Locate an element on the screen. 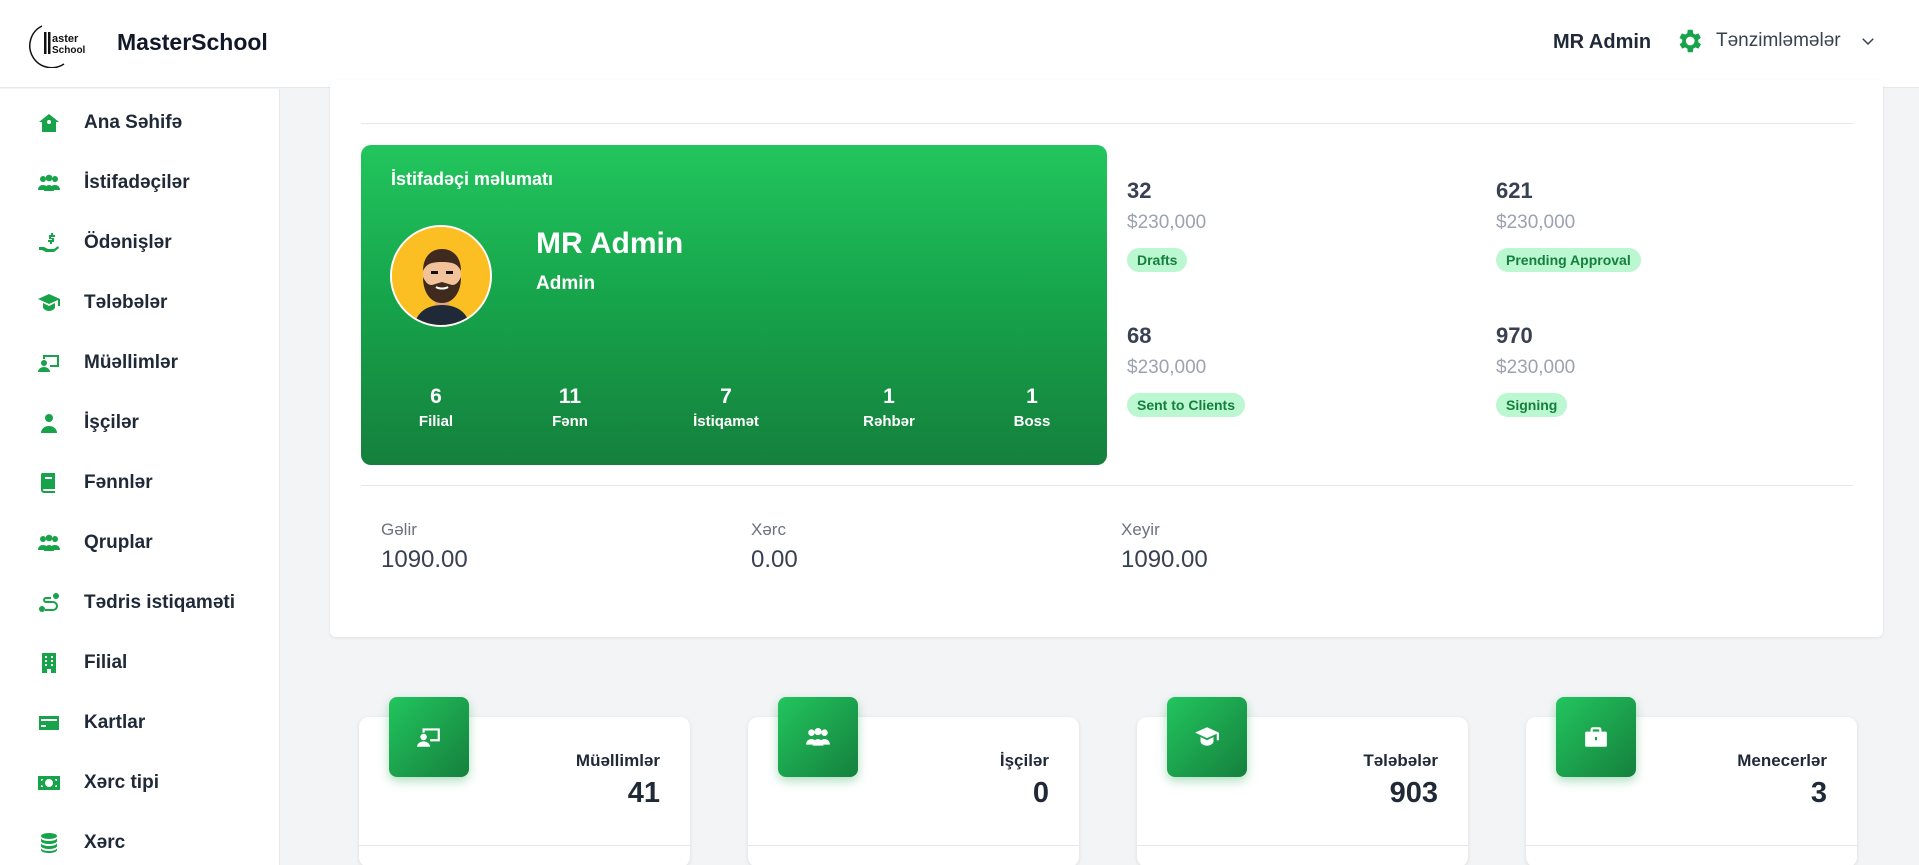 This screenshot has height=865, width=1919. finance-value: 0.00 is located at coordinates (774, 559).